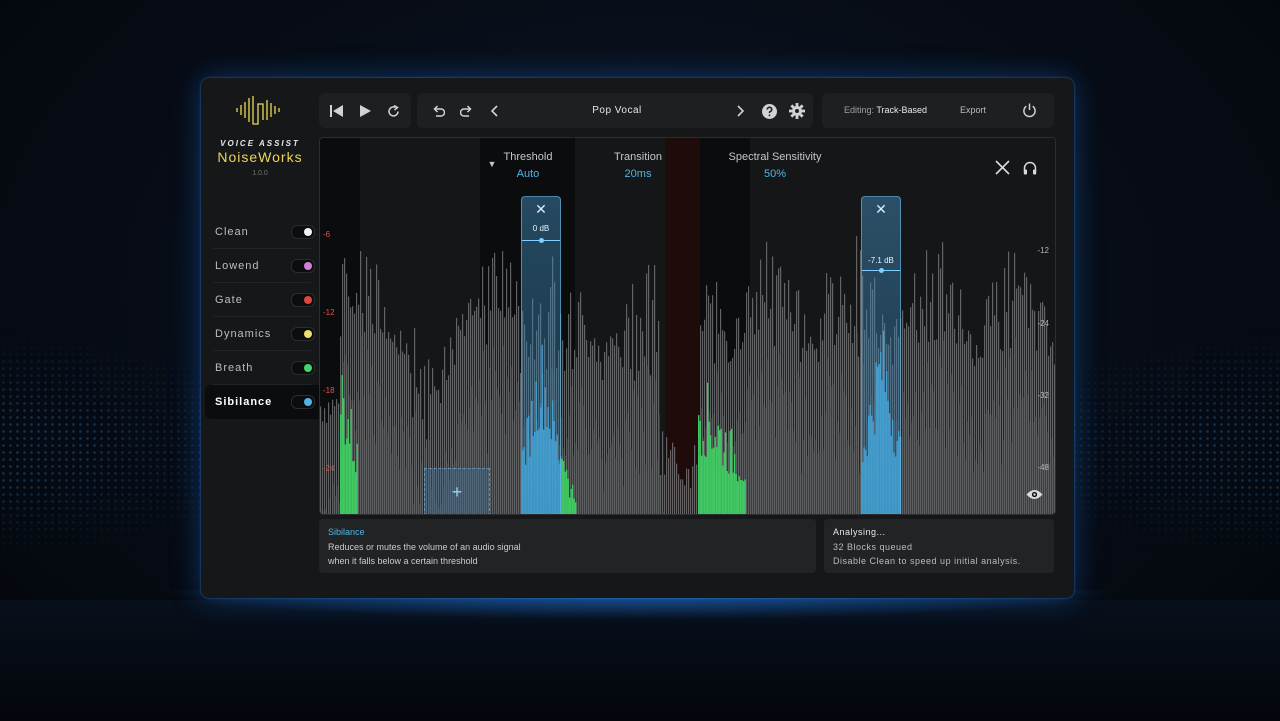  Describe the element at coordinates (873, 547) in the screenshot. I see `status-line: 32 Blocks queued` at that location.